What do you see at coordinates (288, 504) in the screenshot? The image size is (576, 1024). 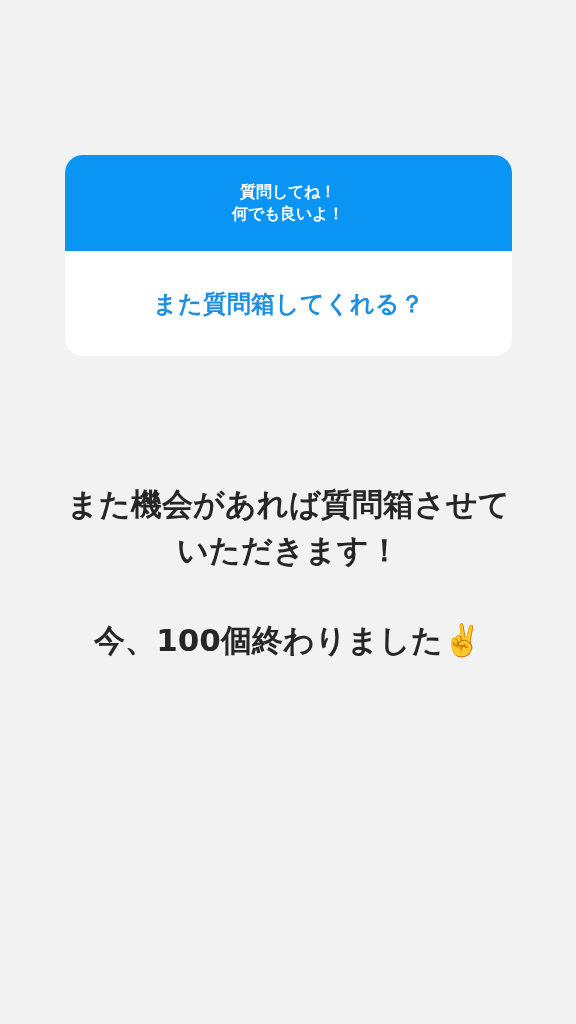 I see `message-text: また機会があれば質問箱させて` at bounding box center [288, 504].